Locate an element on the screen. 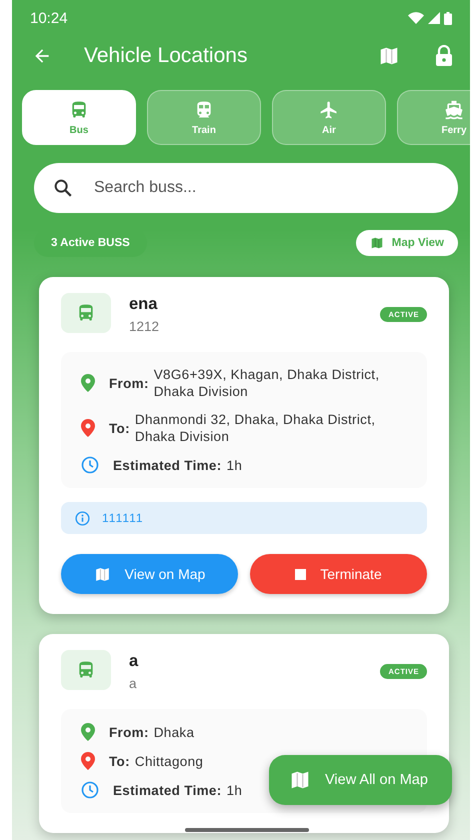  vehicle-number: a is located at coordinates (133, 683).